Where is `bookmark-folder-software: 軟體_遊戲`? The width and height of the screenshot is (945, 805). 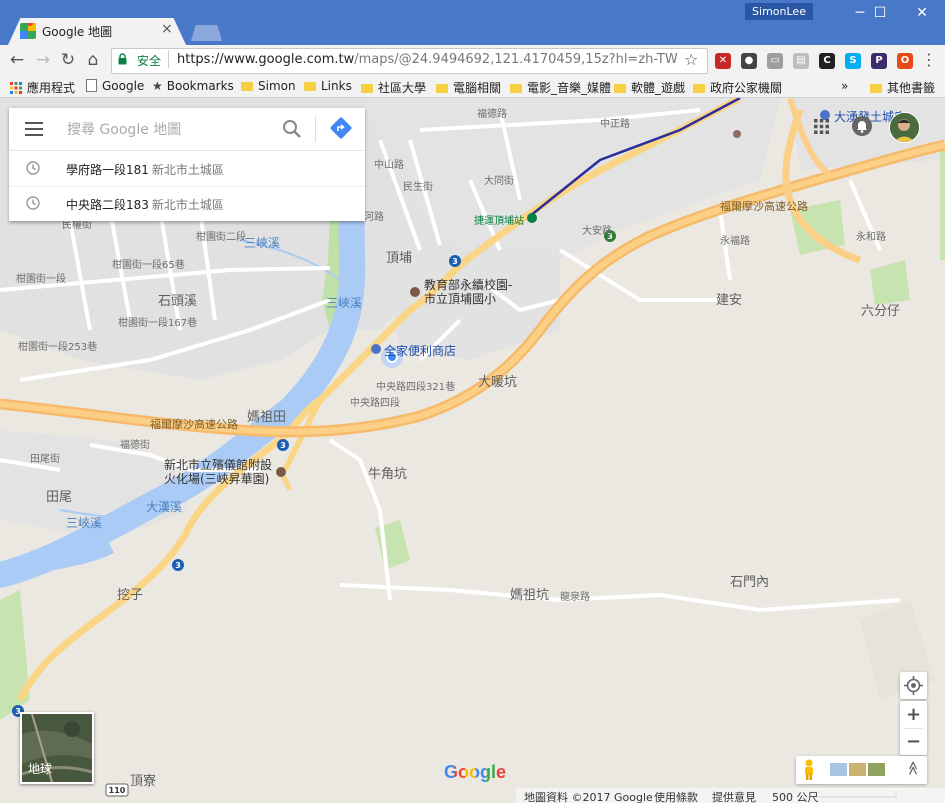
bookmark-folder-software: 軟體_遊戲 is located at coordinates (649, 87).